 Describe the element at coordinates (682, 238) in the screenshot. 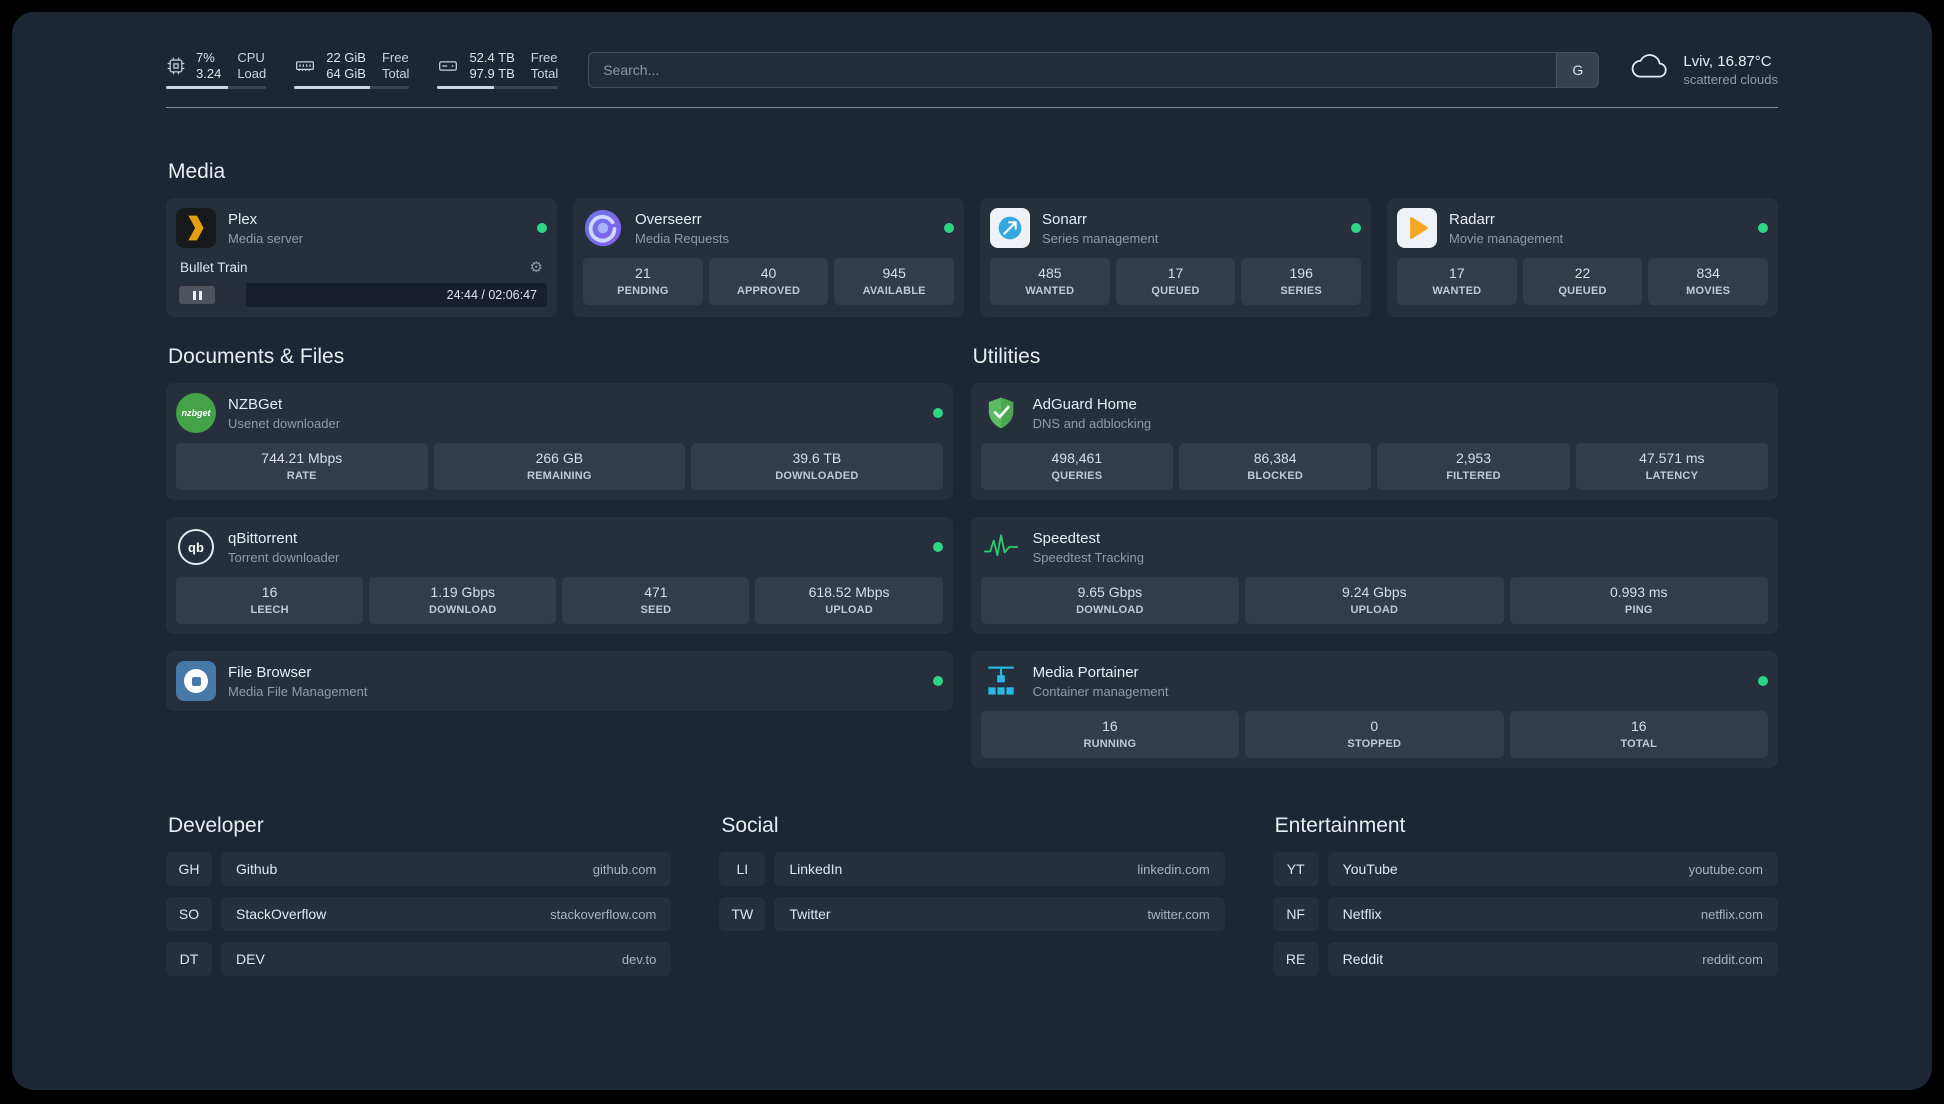

I see `service-desc: Media Requests` at that location.